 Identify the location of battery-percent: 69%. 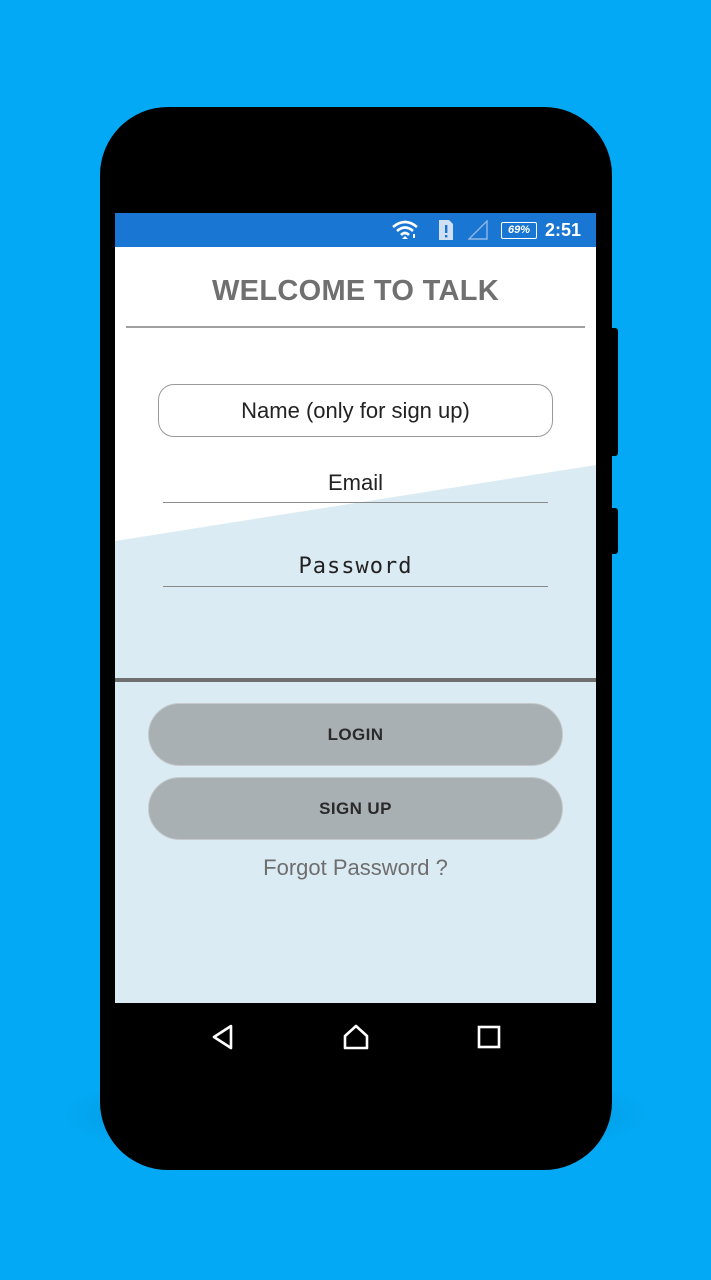
(519, 230).